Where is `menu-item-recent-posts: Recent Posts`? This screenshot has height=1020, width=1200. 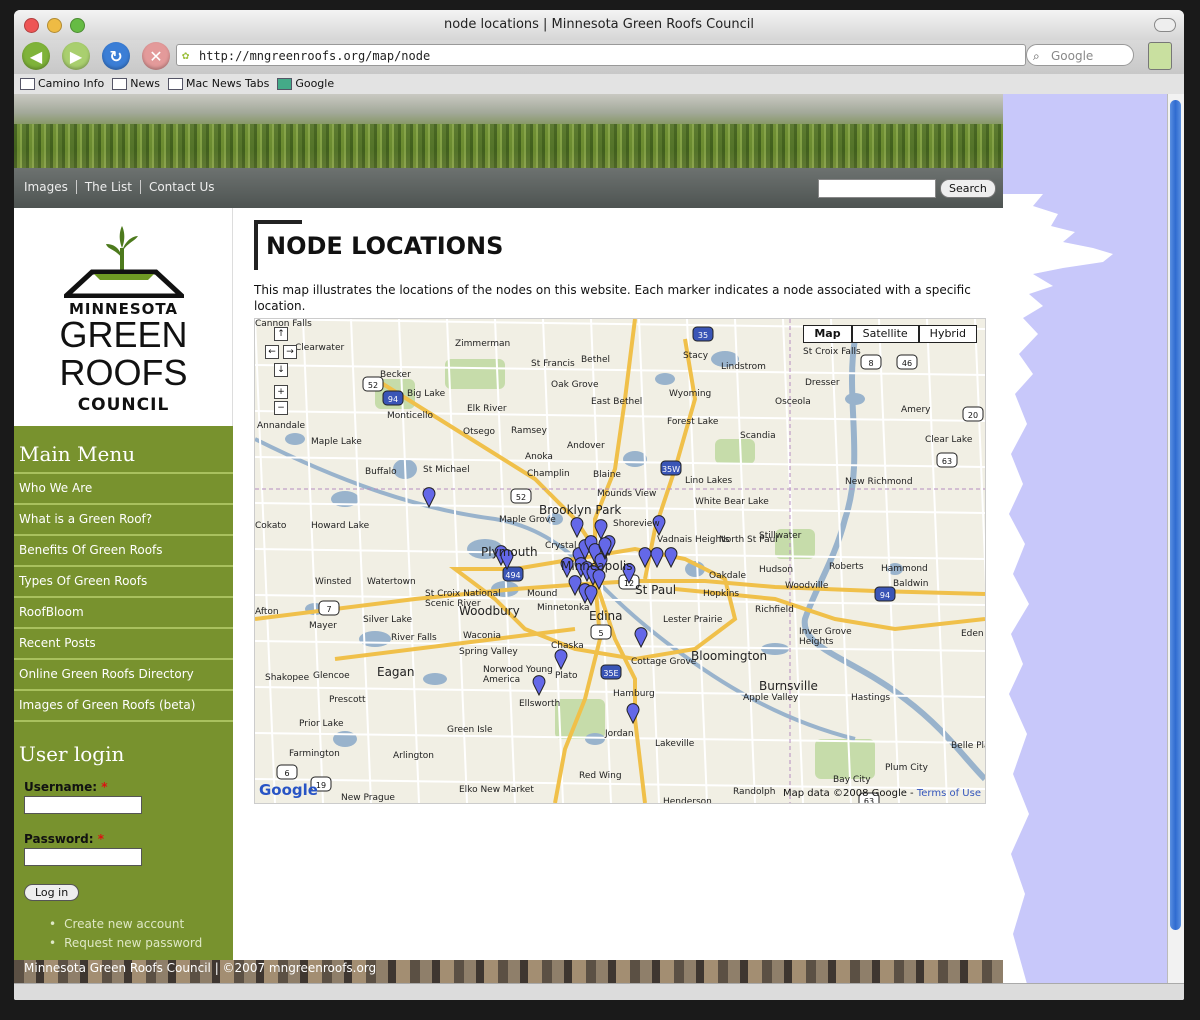
menu-item-recent-posts: Recent Posts is located at coordinates (123, 644).